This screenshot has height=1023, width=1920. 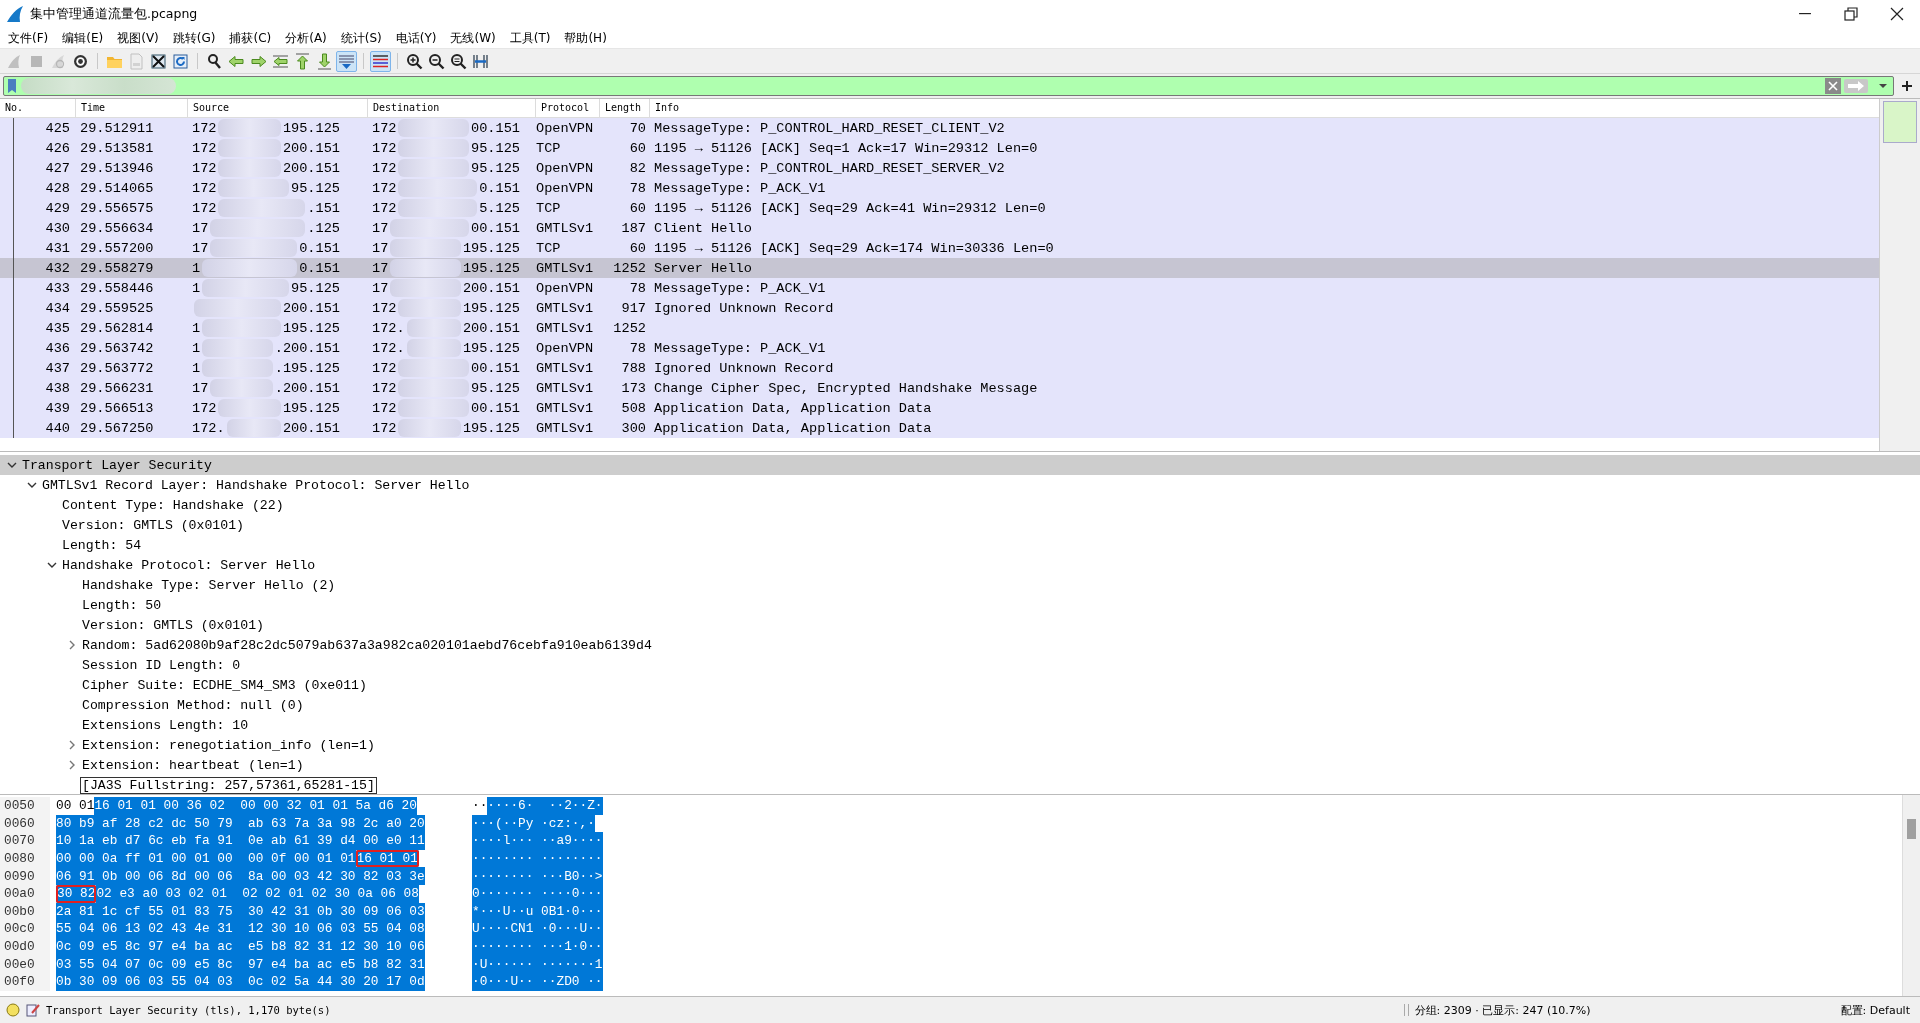 I want to click on packet-row: 434 29.559525 200.151 172 195.125 GMTLSv1 917 Ignored Unknown Record, so click(x=939, y=308).